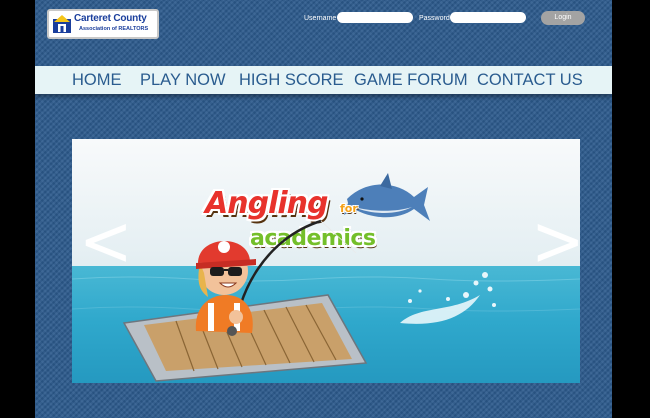 The height and width of the screenshot is (418, 650). Describe the element at coordinates (411, 80) in the screenshot. I see `nav-item-game-forum: GAME FORUM` at that location.